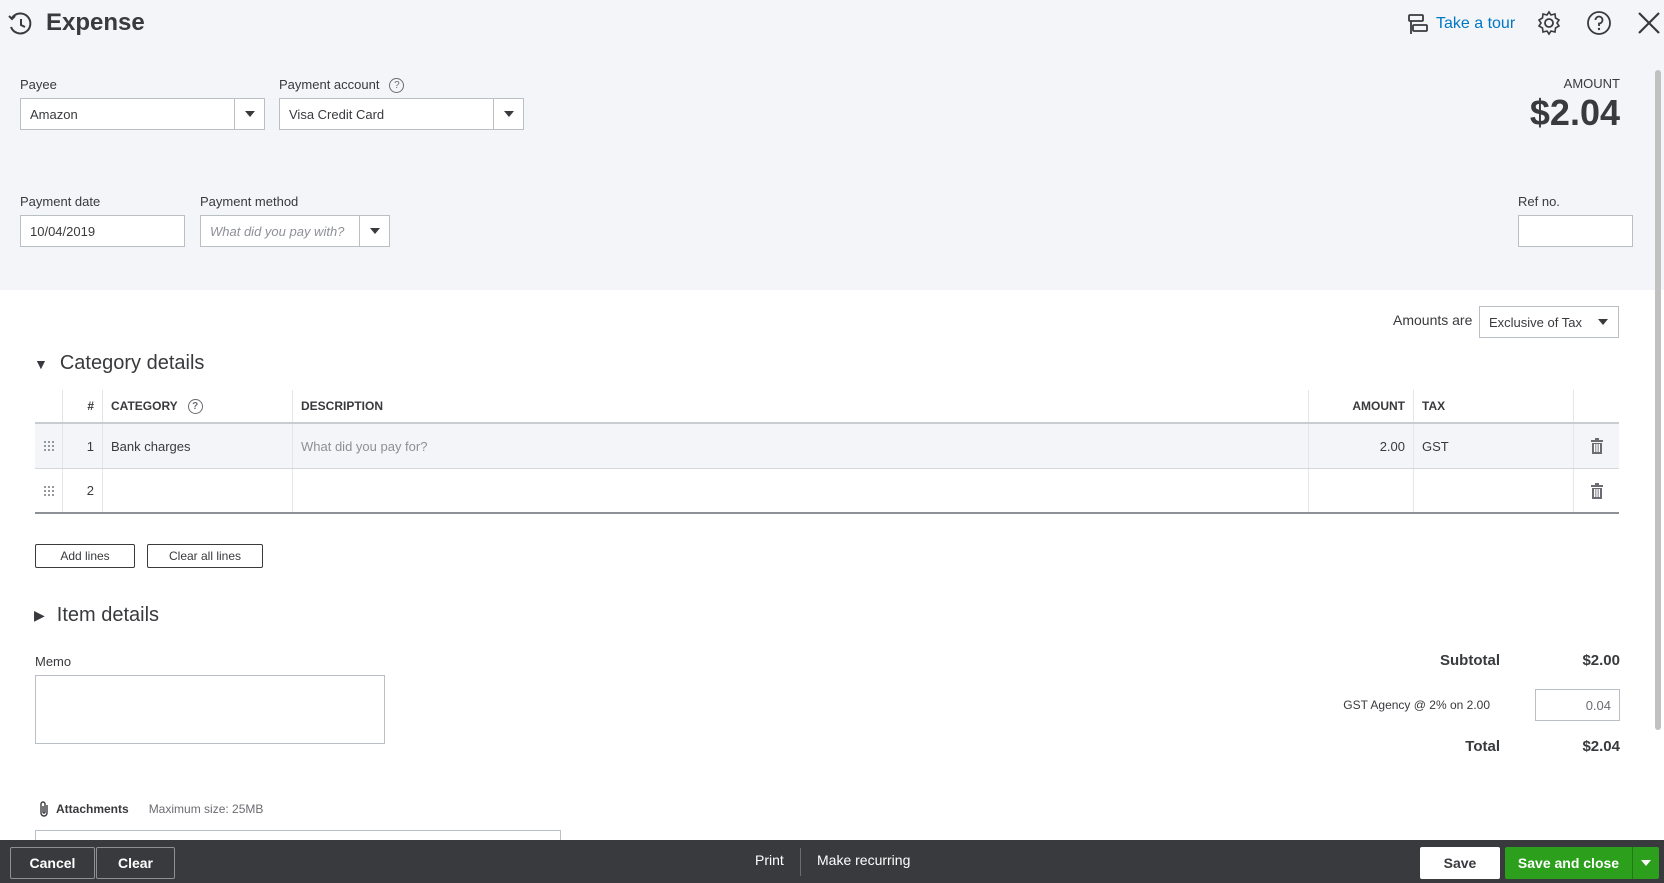  What do you see at coordinates (401, 114) in the screenshot?
I see `payment-account-select: Visa Credit Card` at bounding box center [401, 114].